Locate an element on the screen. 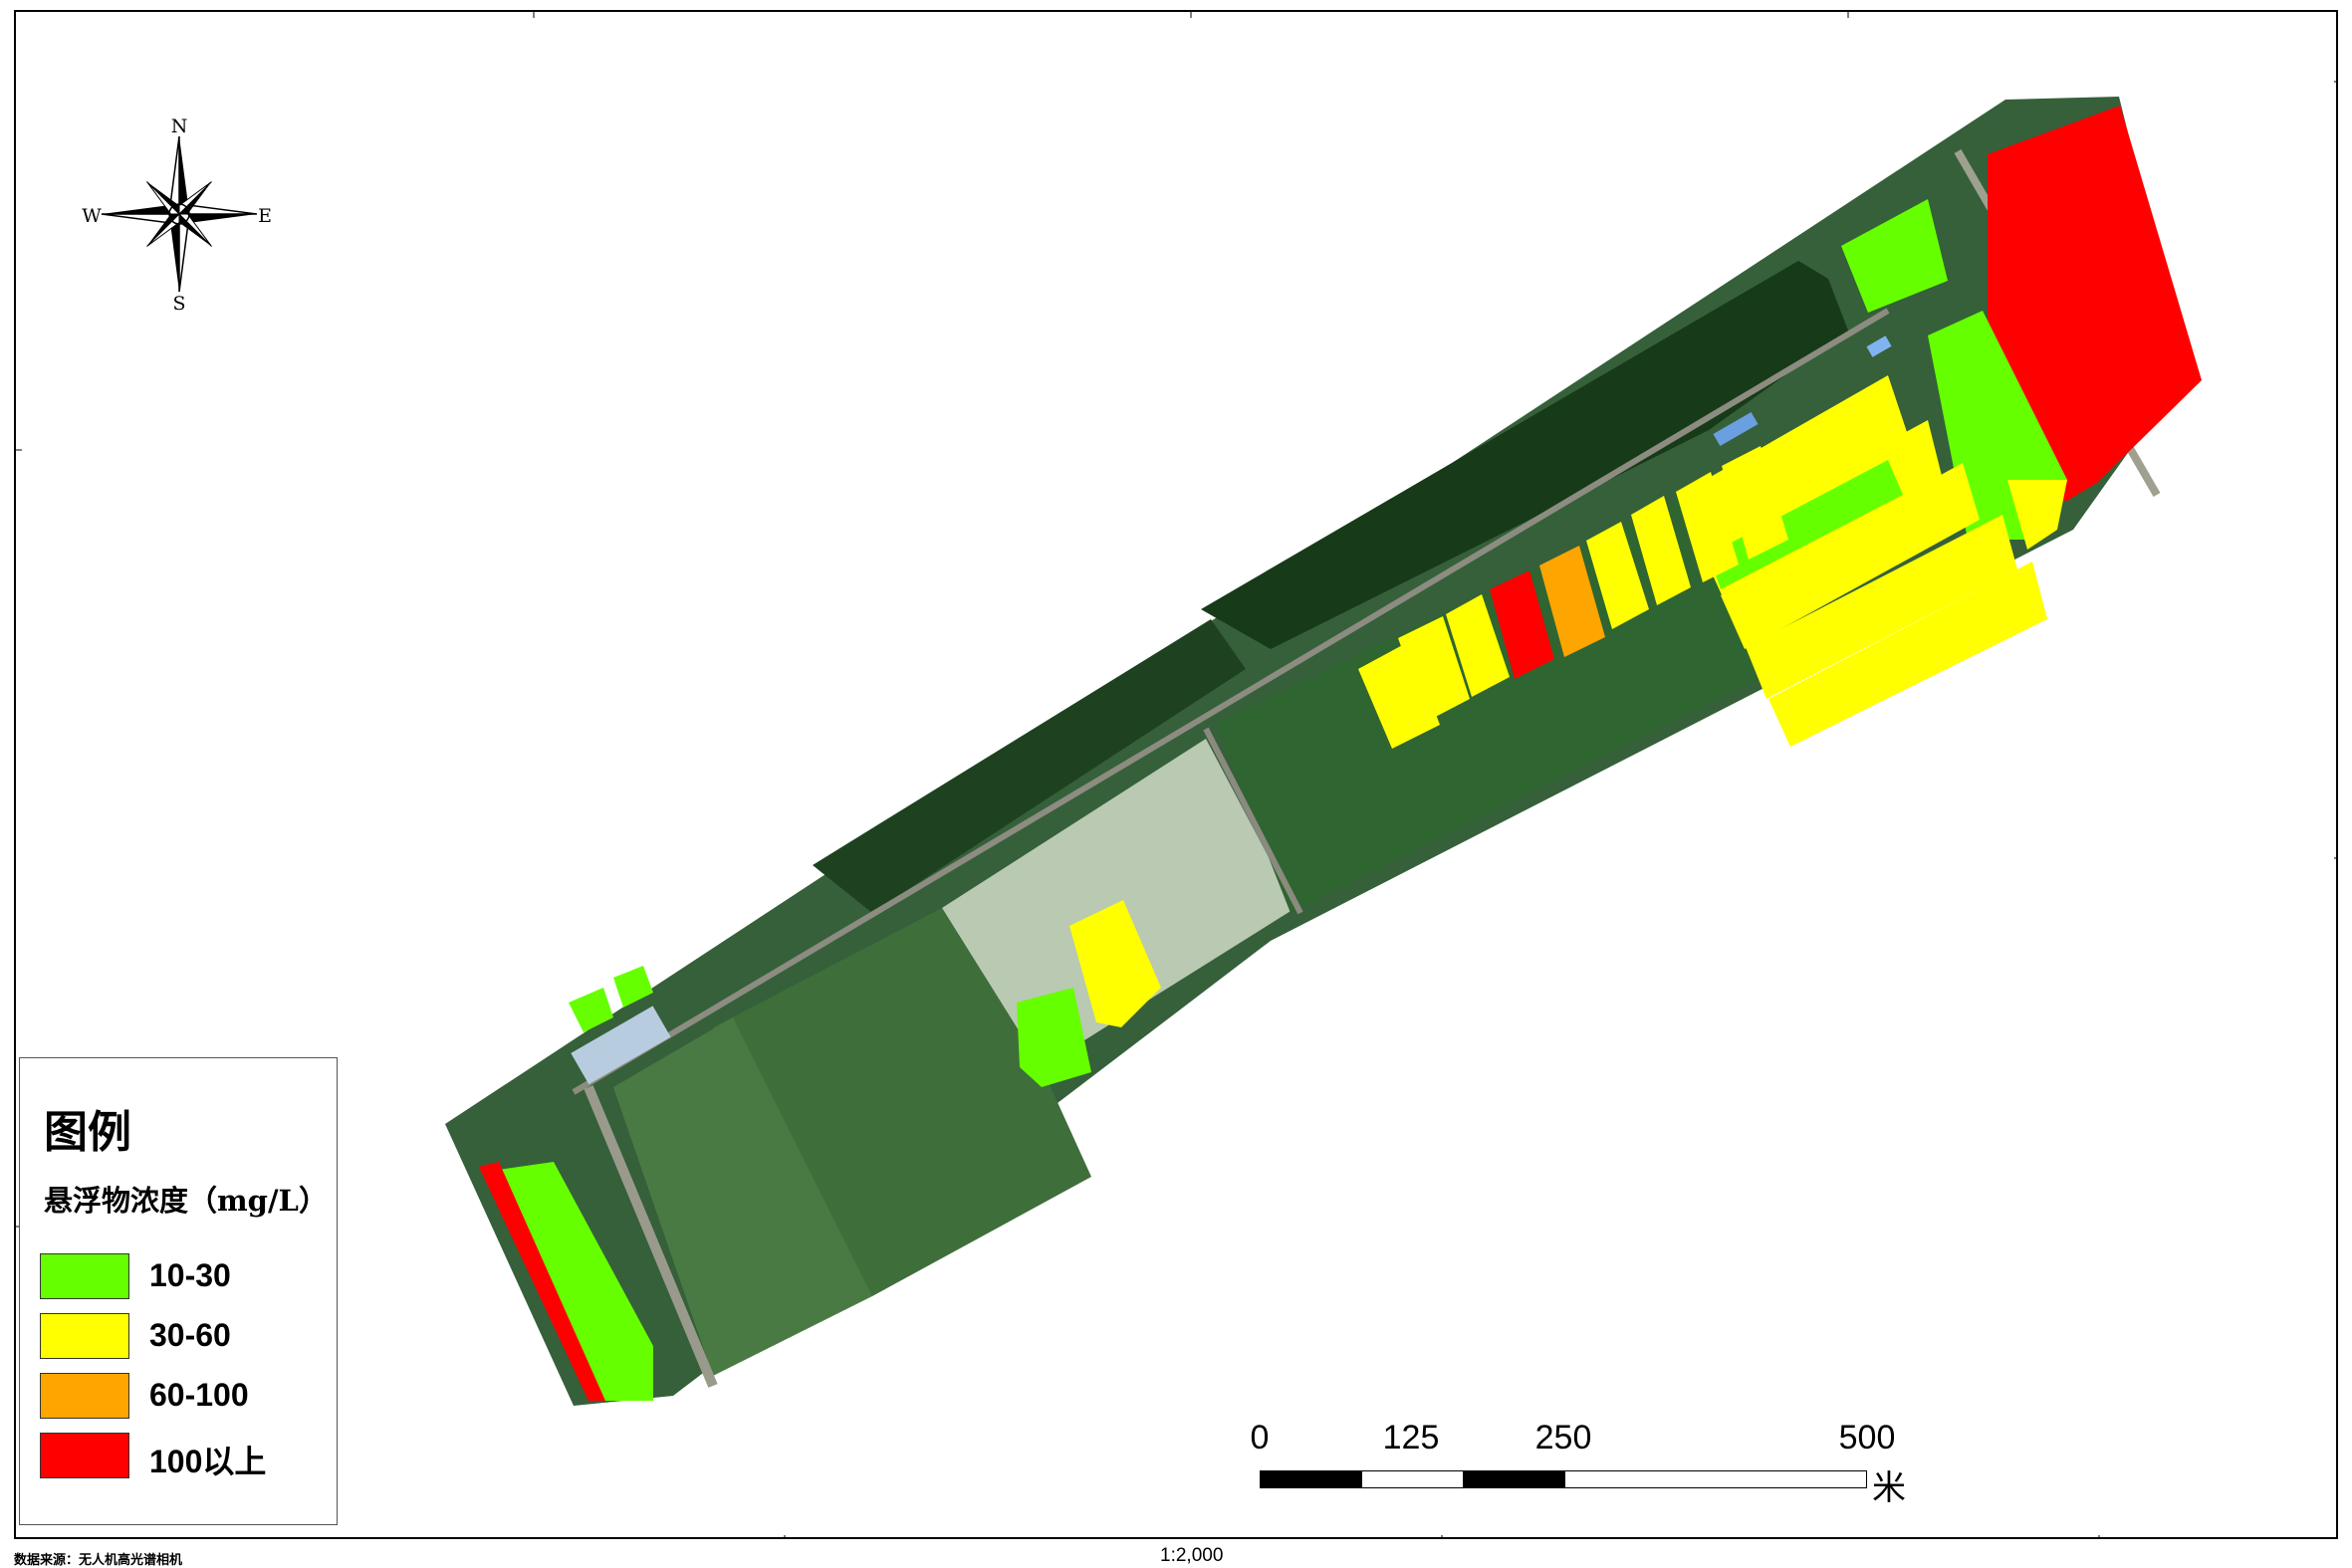 The width and height of the screenshot is (2352, 1568). scale-label-125: 125 is located at coordinates (1411, 1437).